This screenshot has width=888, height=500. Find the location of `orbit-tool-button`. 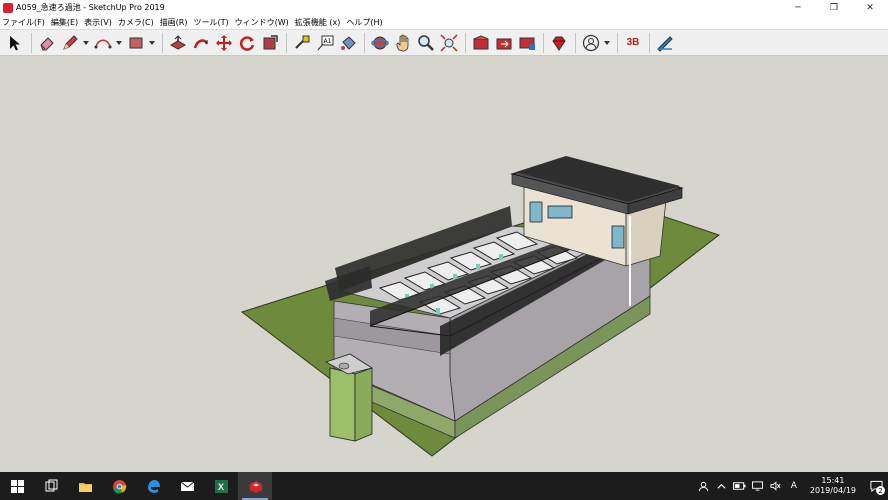

orbit-tool-button is located at coordinates (380, 43).